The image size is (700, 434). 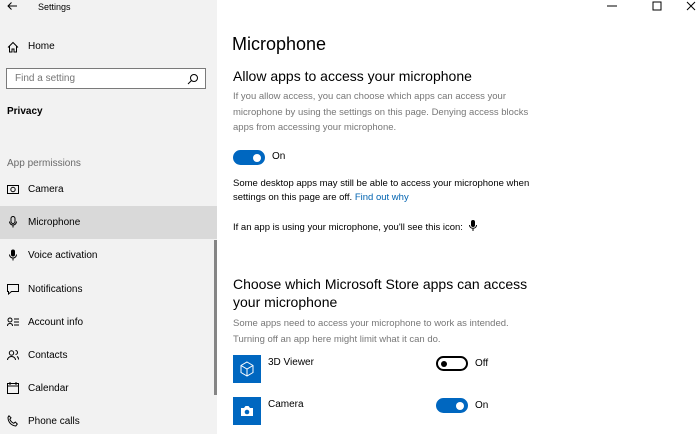 I want to click on group-title-app-permissions: App permissions, so click(x=44, y=163).